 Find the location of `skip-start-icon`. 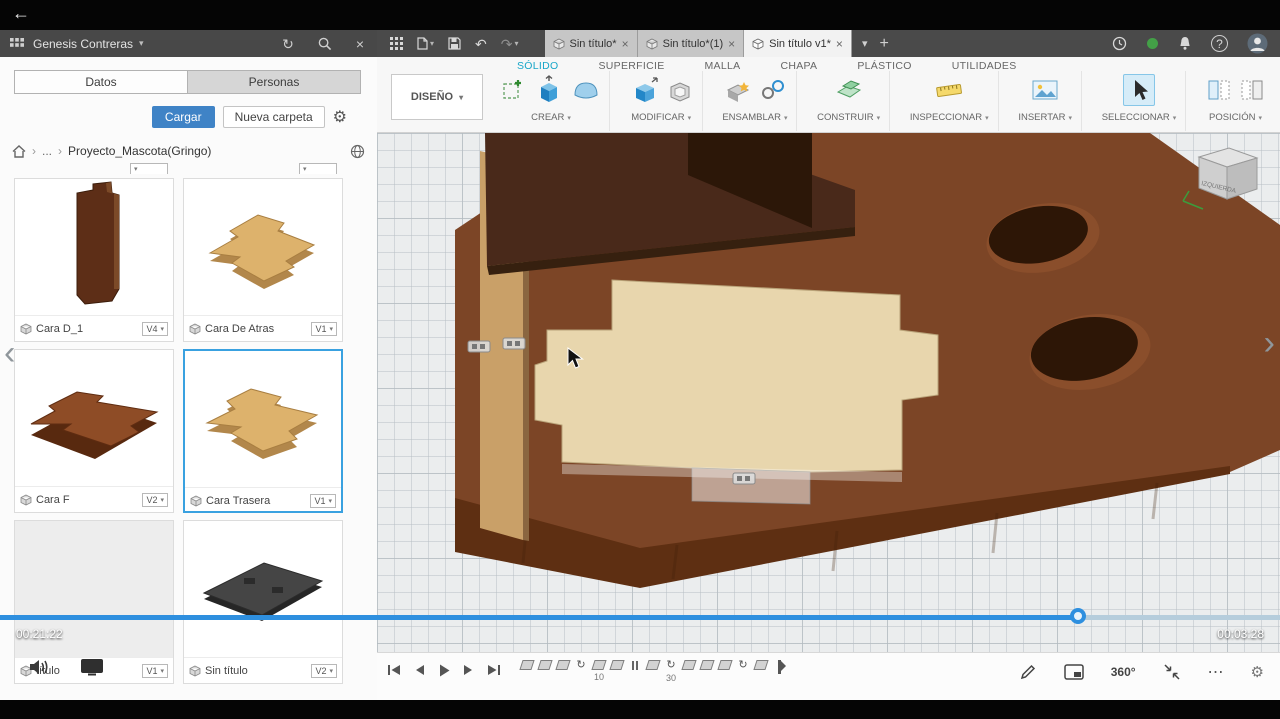

skip-start-icon is located at coordinates (394, 670).